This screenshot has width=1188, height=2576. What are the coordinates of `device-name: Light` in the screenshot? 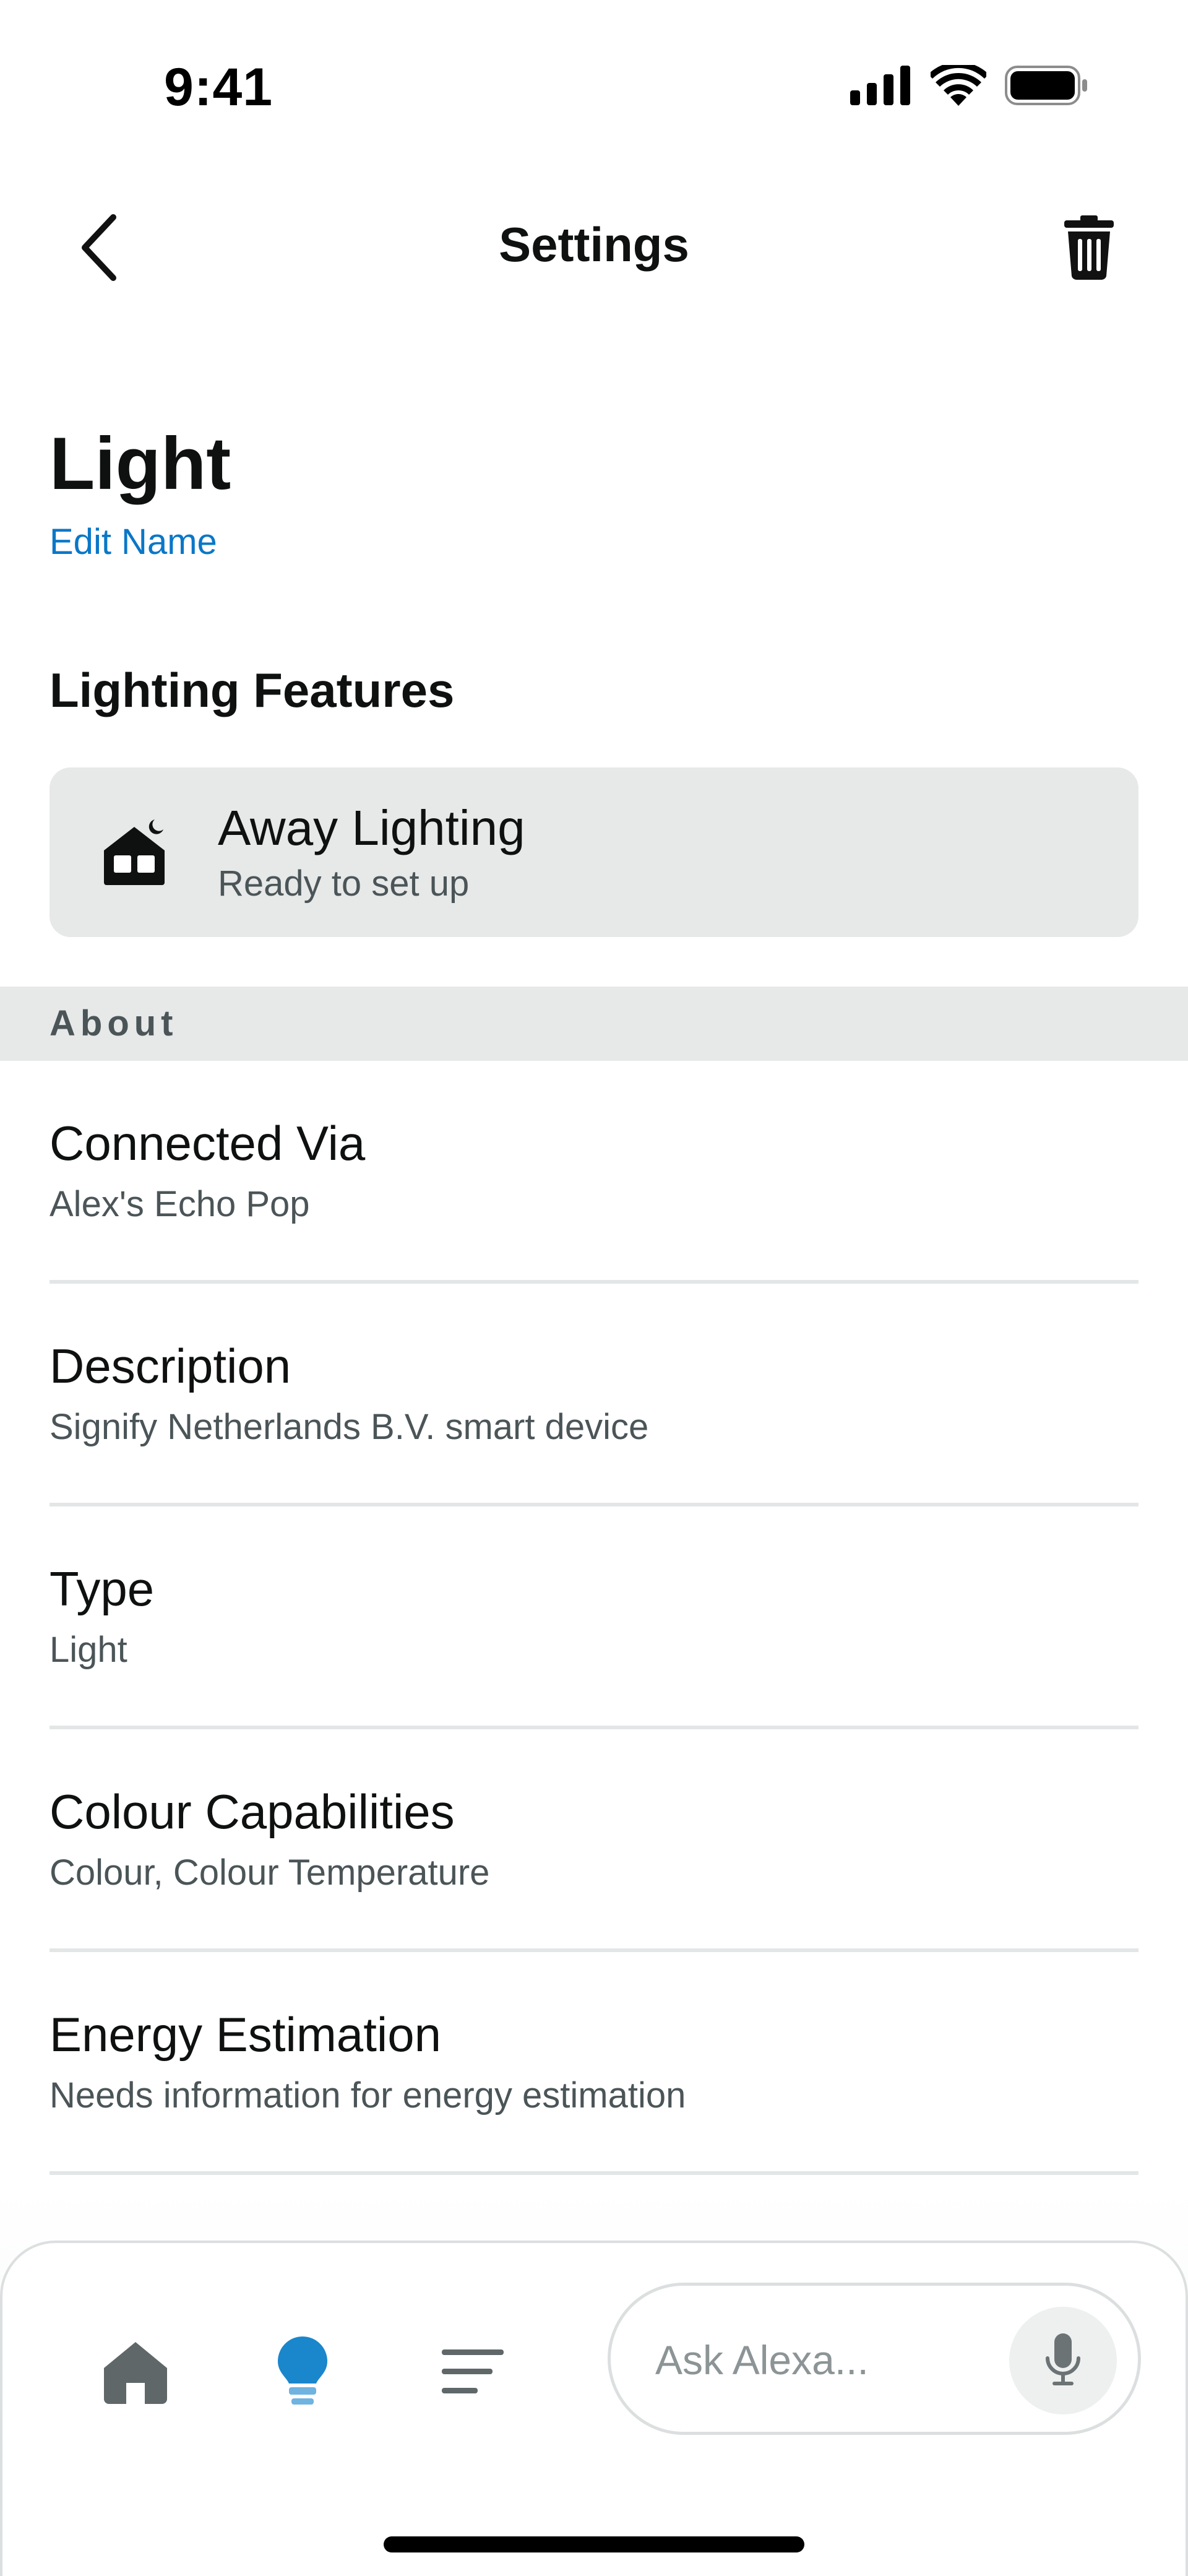 It's located at (140, 463).